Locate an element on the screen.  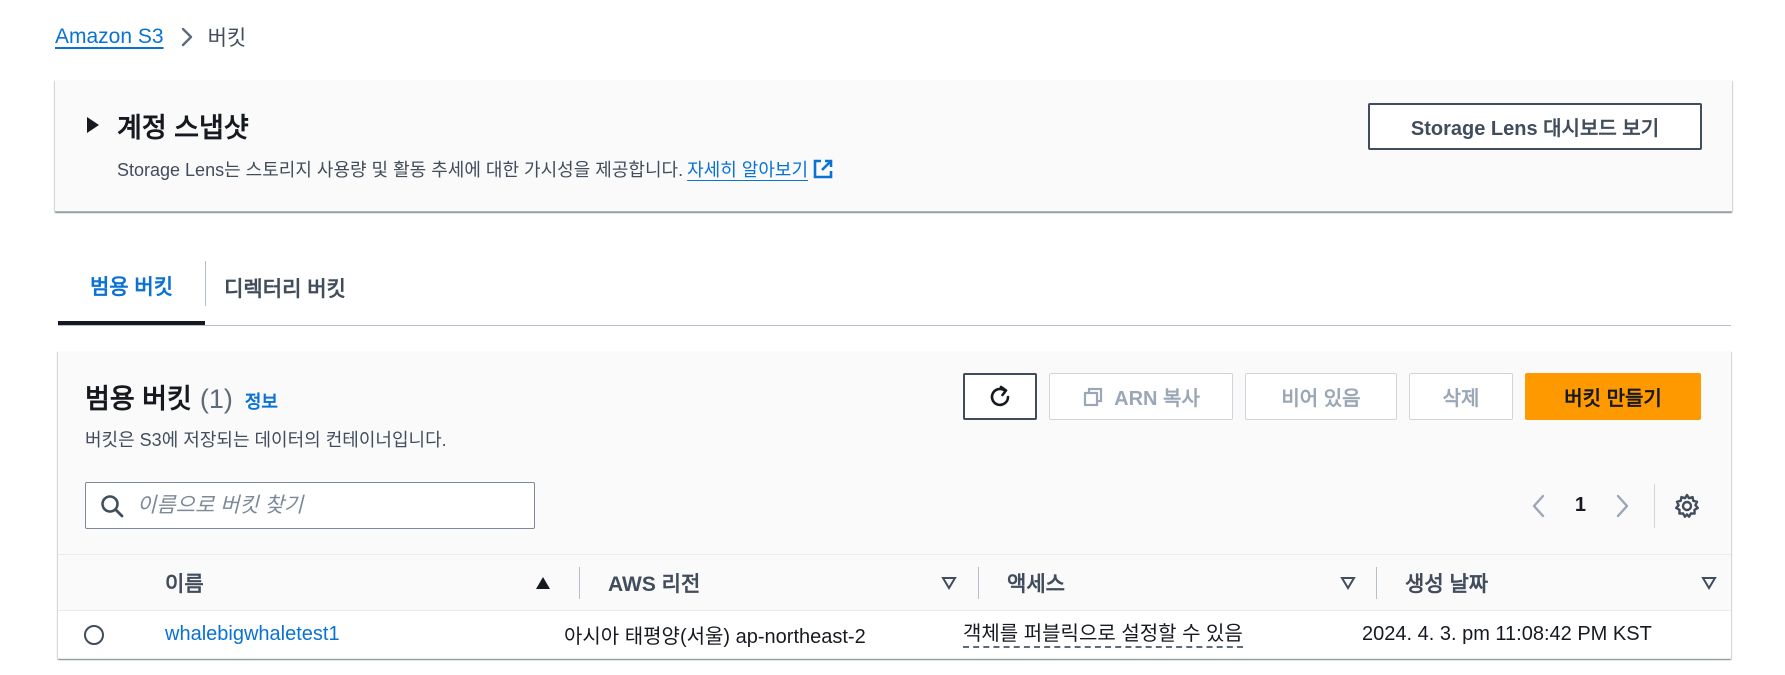
gear-icon is located at coordinates (1687, 506).